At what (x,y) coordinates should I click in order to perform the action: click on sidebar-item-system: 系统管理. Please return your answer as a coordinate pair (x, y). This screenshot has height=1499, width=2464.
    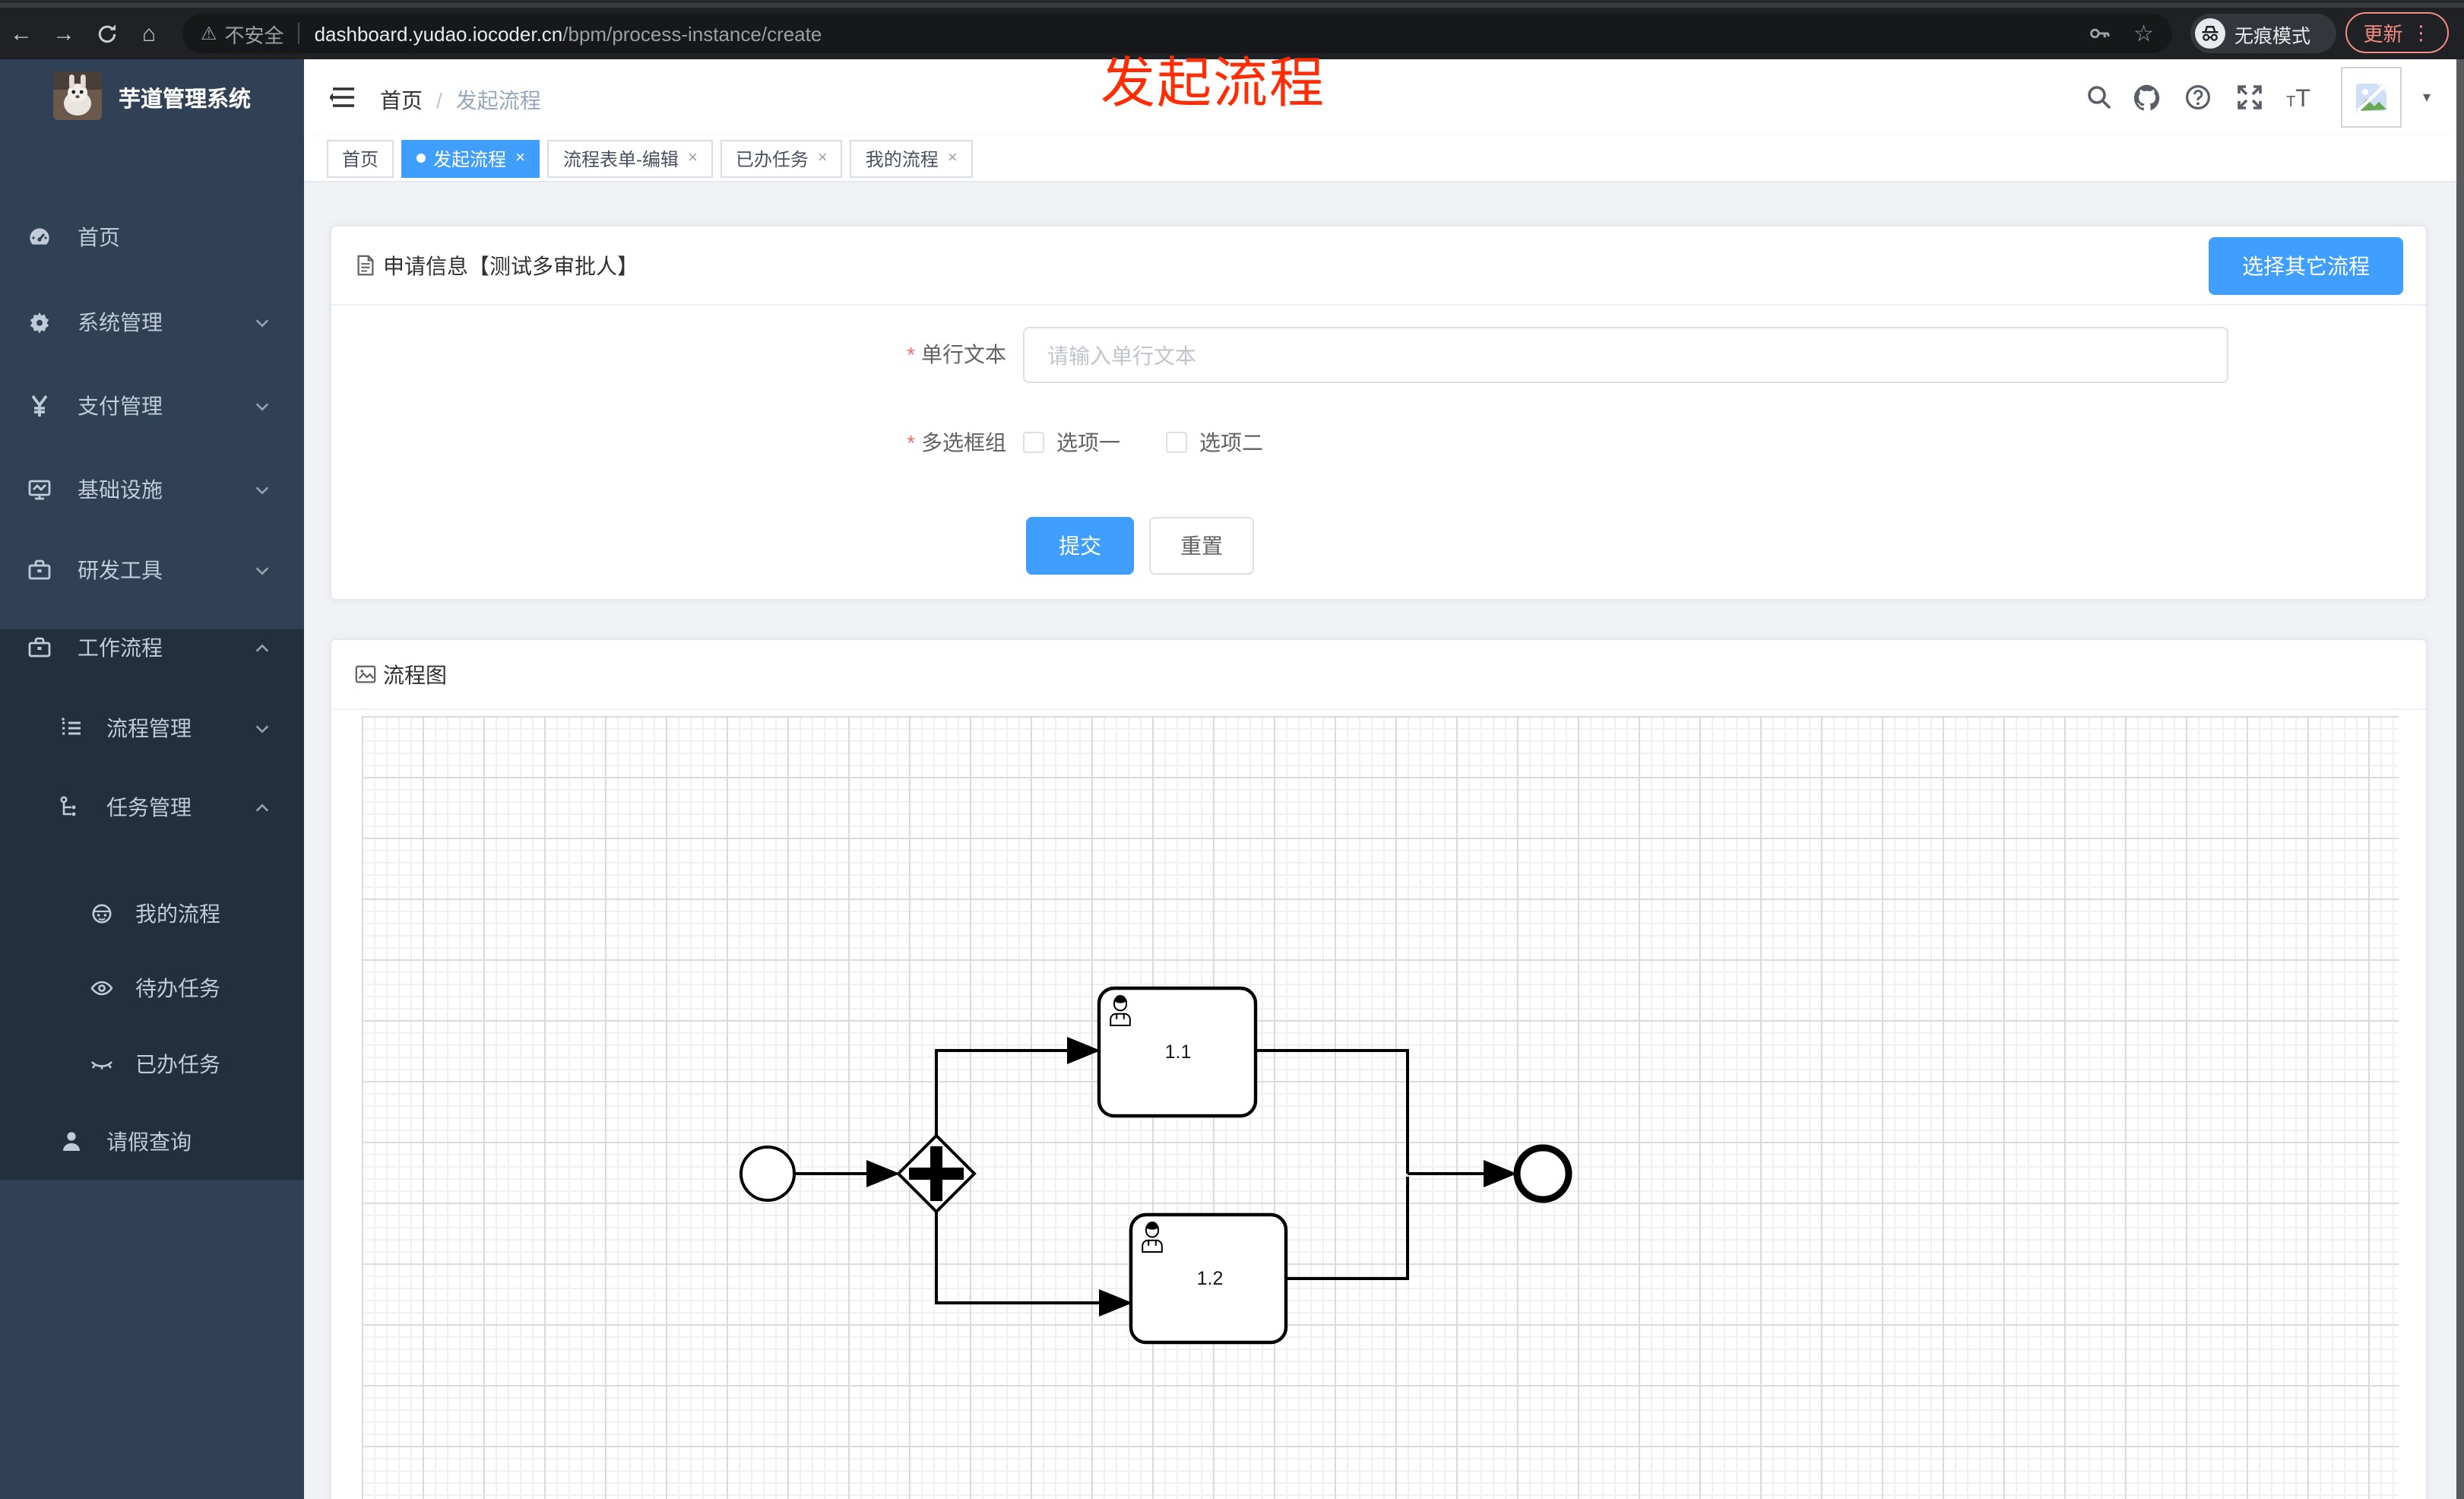
    Looking at the image, I should click on (152, 322).